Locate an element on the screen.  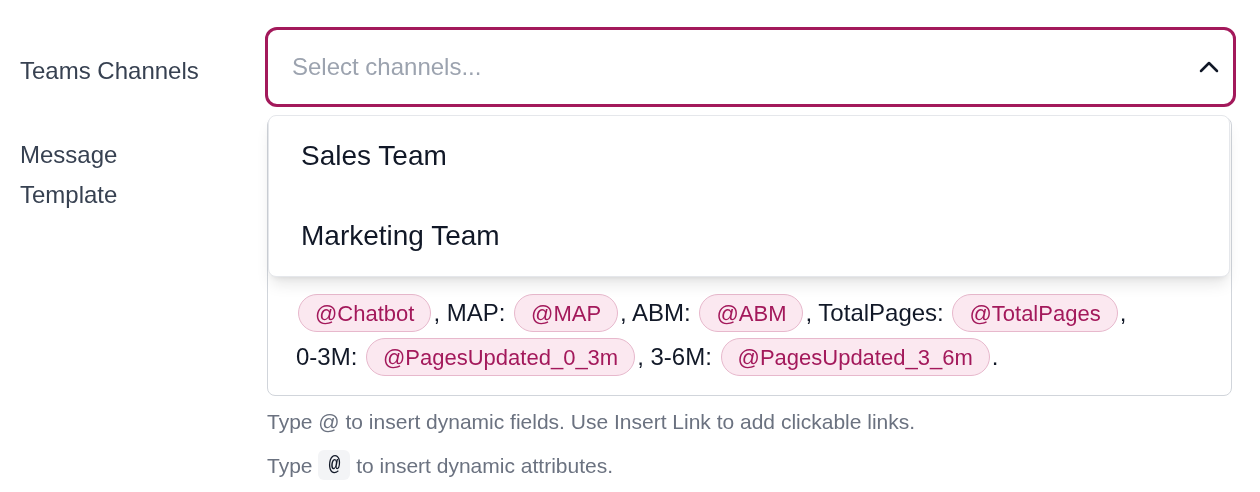
key-code: @ is located at coordinates (334, 465).